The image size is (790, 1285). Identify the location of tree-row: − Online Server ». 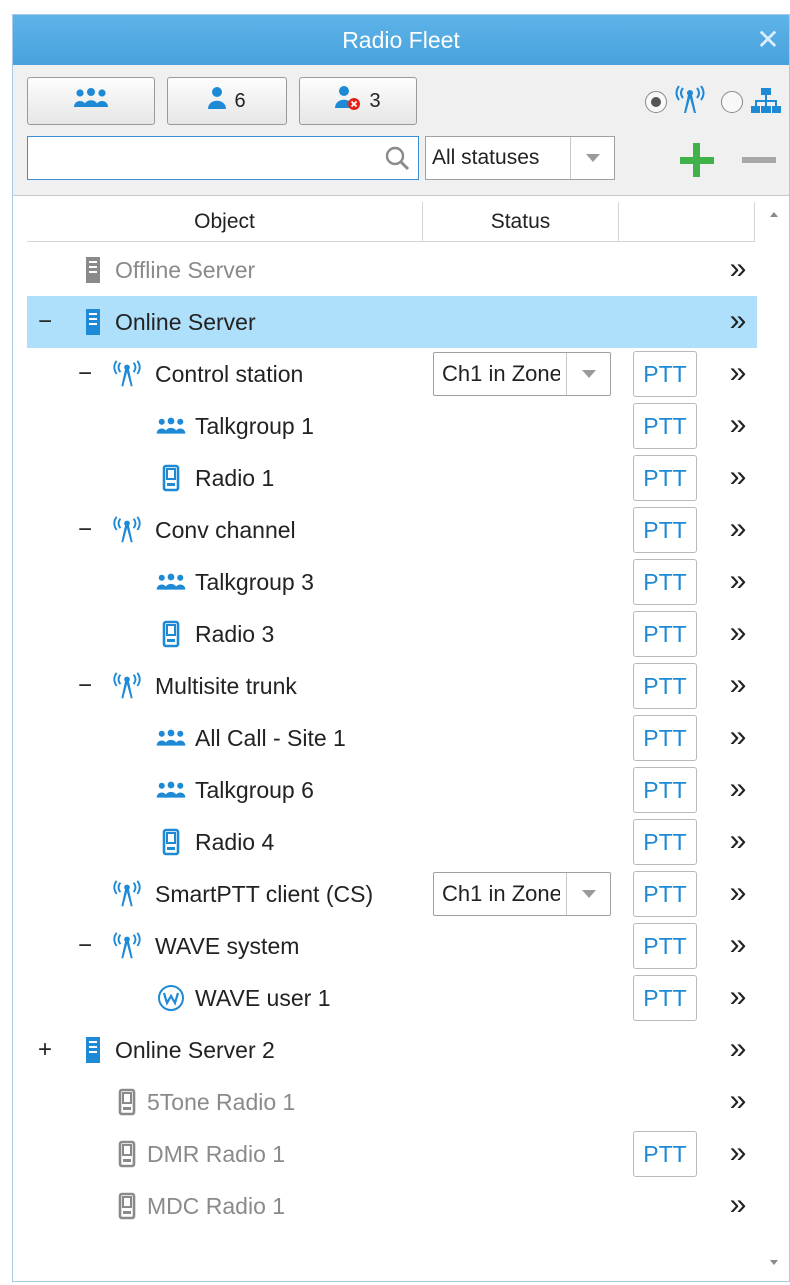
(392, 322).